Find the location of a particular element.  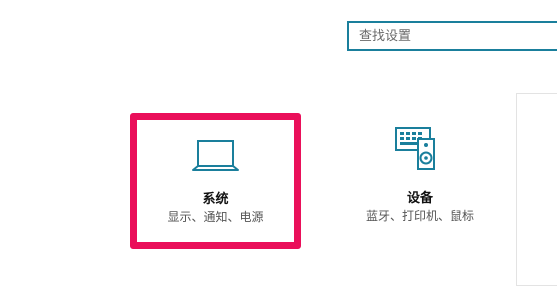

keyboard-speaker-icon is located at coordinates (420, 151).